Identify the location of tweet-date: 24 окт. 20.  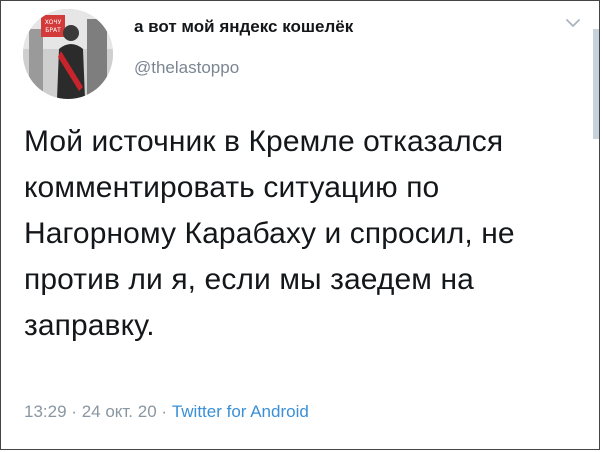
(119, 411).